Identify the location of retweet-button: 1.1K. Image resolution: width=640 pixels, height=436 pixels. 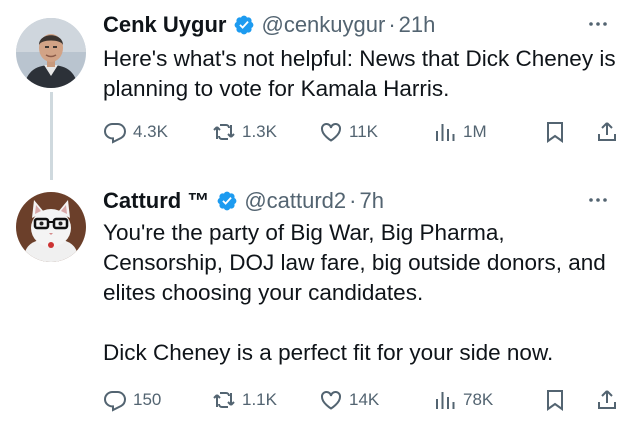
(244, 400).